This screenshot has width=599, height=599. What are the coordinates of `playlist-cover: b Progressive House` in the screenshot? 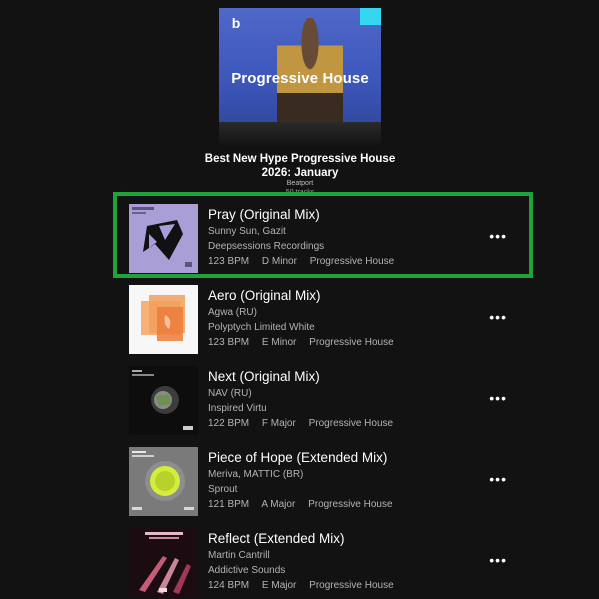 It's located at (300, 78).